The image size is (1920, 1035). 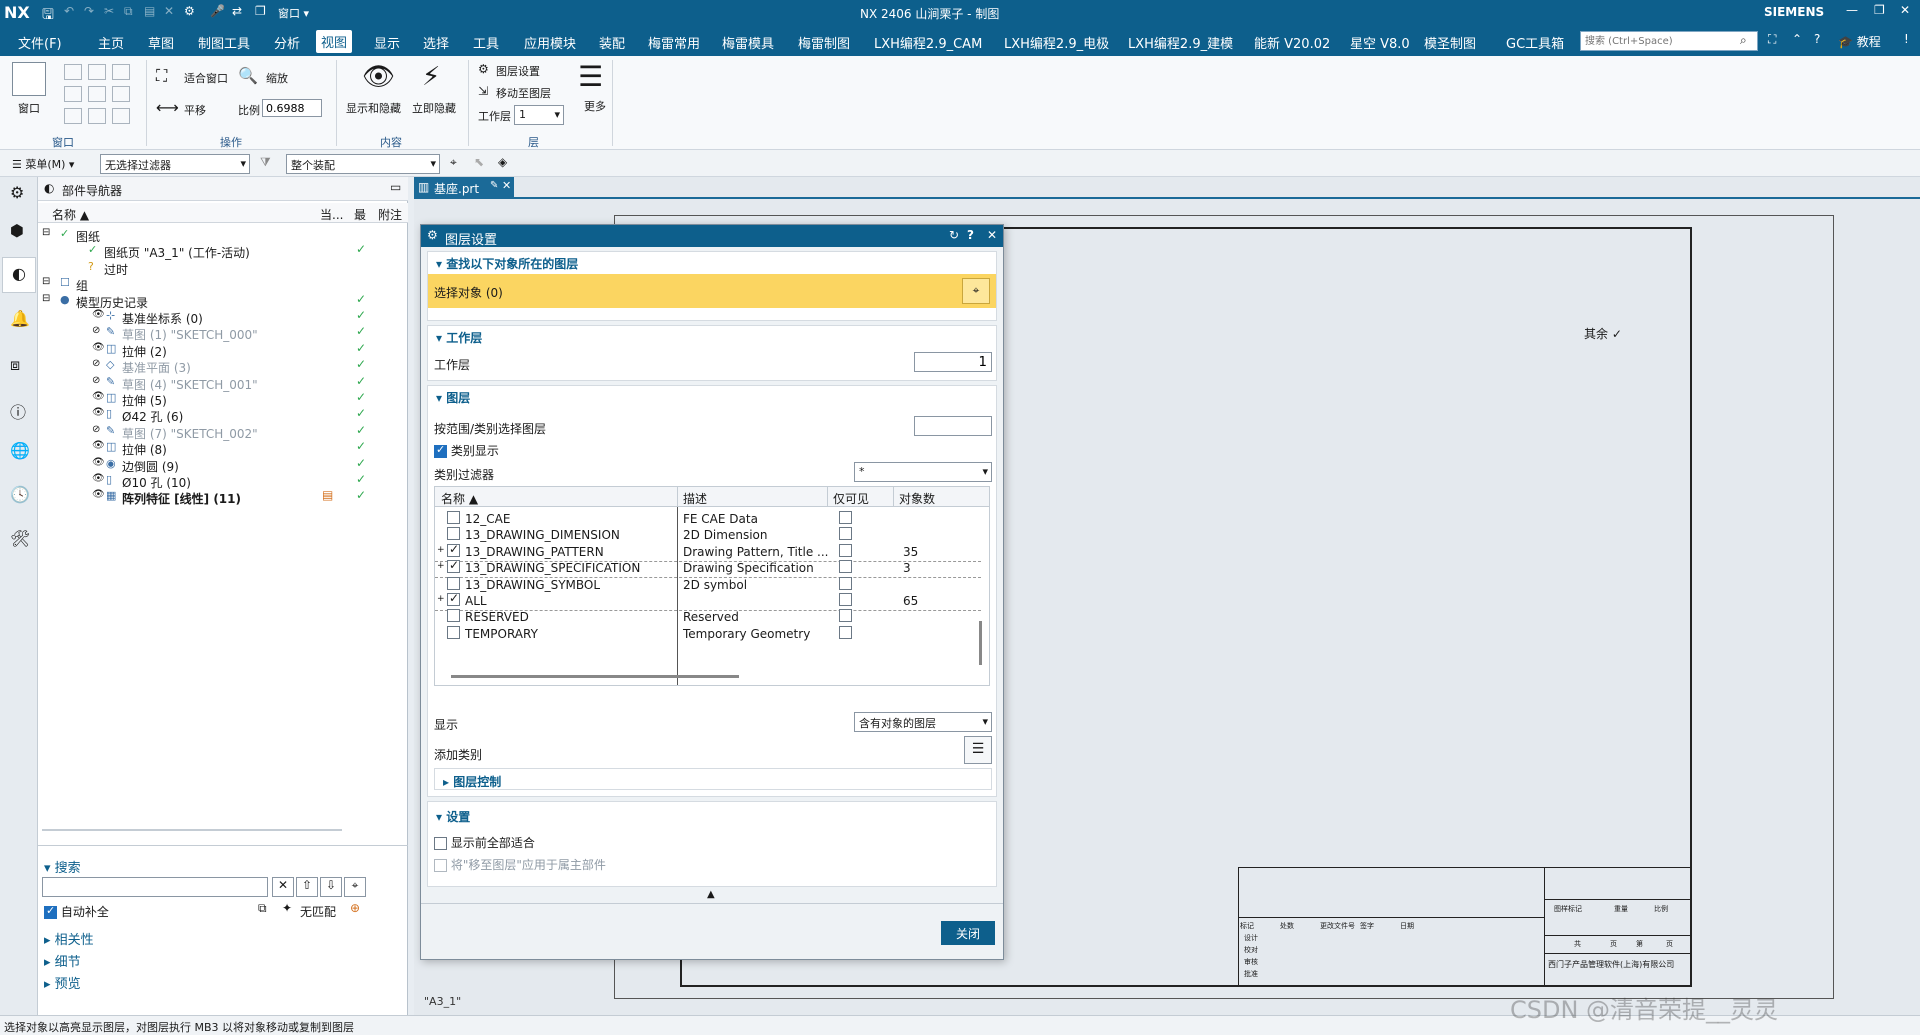 I want to click on menu-view: 视图, so click(x=334, y=41).